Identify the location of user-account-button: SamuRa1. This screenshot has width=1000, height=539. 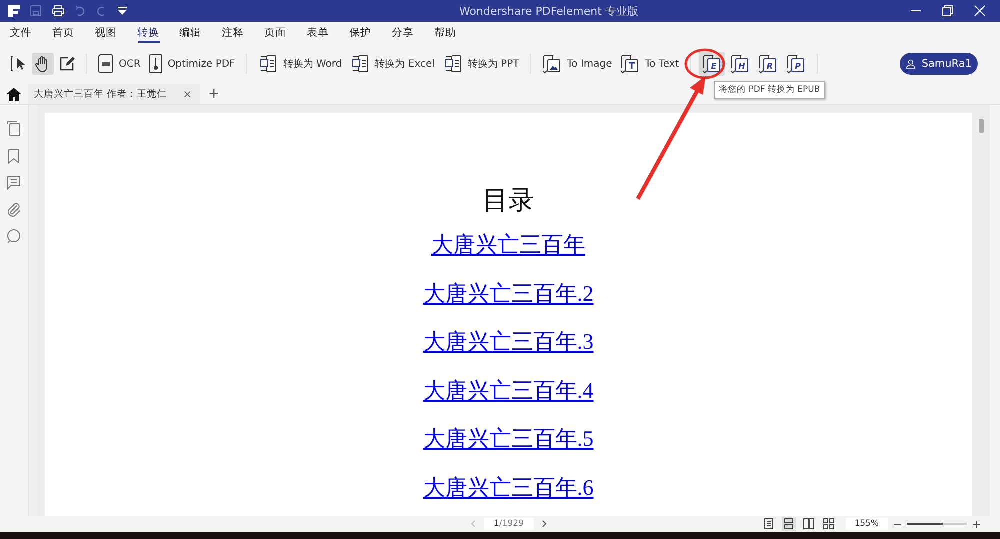
(939, 64).